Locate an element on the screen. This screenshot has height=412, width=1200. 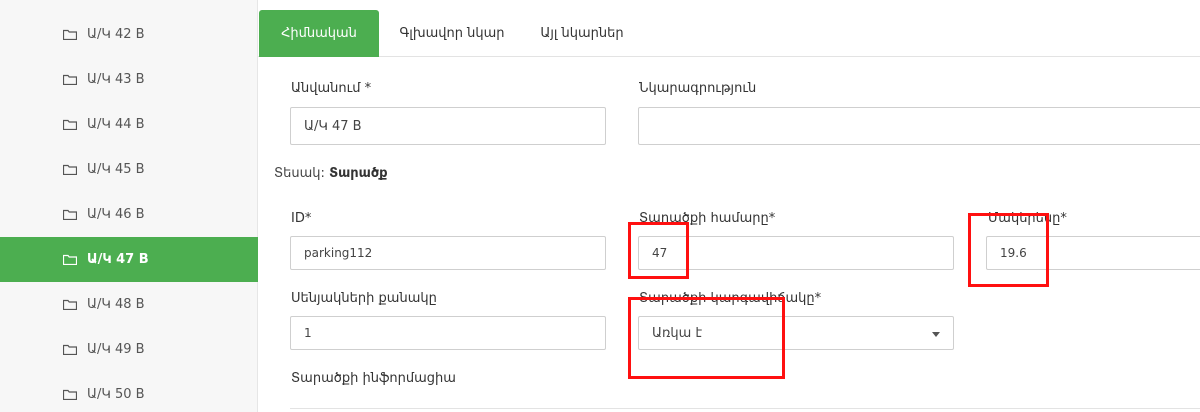
divider is located at coordinates (745, 408).